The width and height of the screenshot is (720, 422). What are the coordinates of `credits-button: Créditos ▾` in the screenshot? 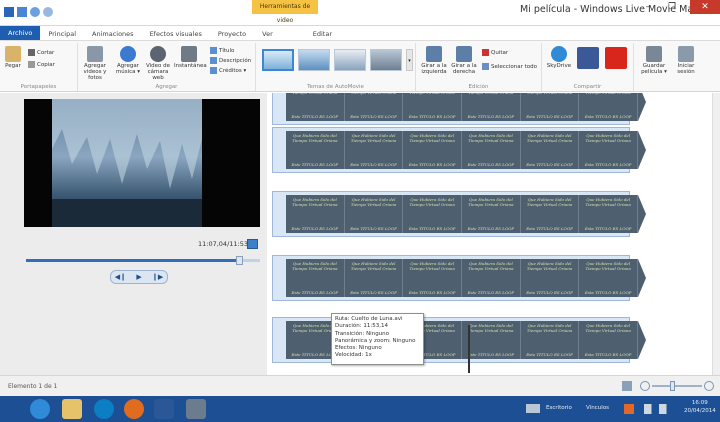 It's located at (228, 70).